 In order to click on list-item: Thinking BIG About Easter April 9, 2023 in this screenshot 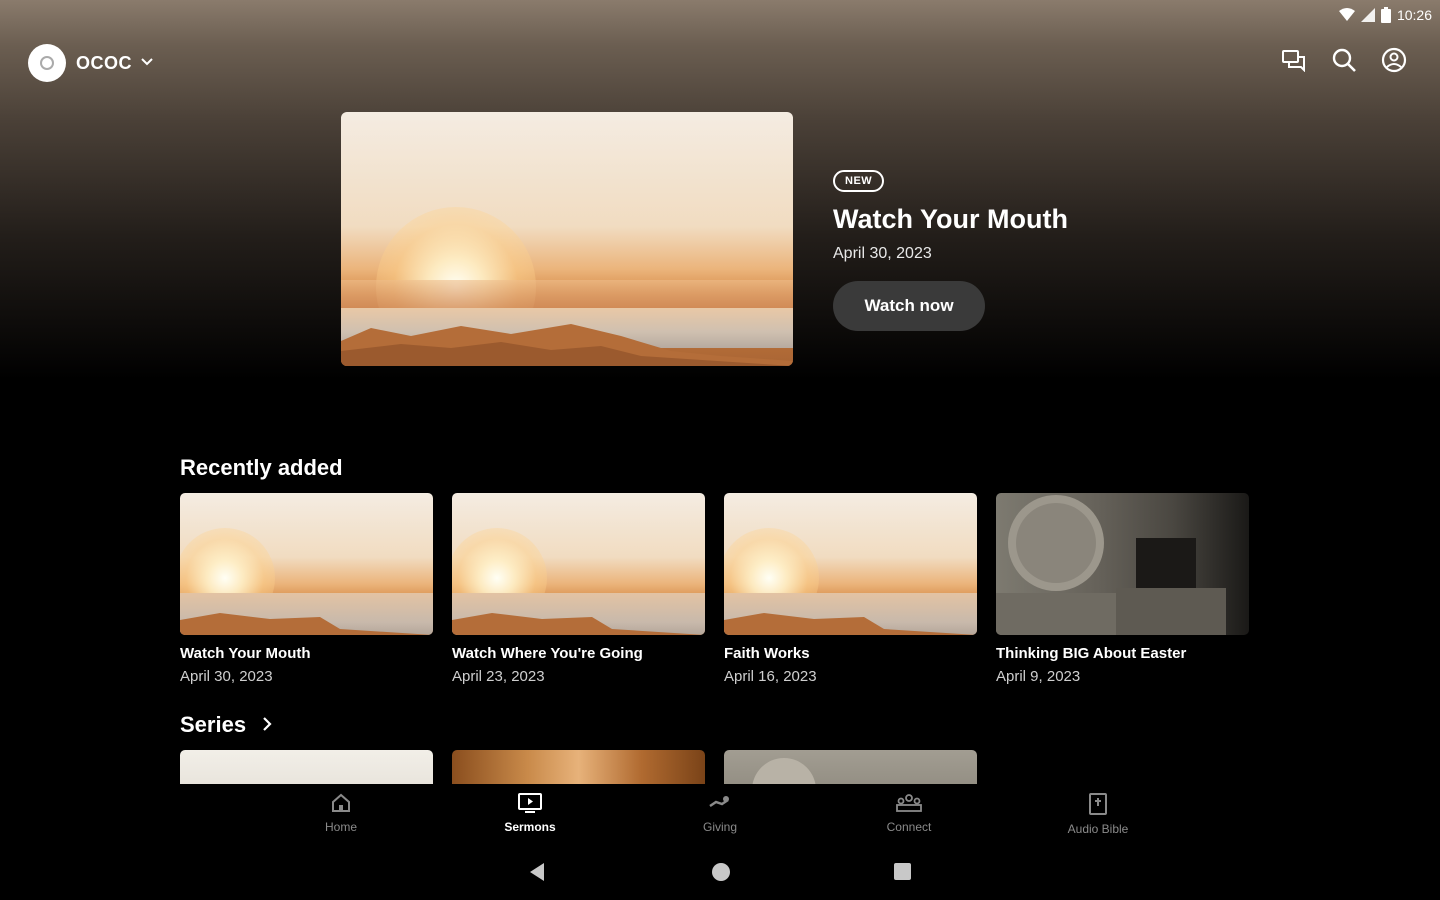, I will do `click(1122, 589)`.